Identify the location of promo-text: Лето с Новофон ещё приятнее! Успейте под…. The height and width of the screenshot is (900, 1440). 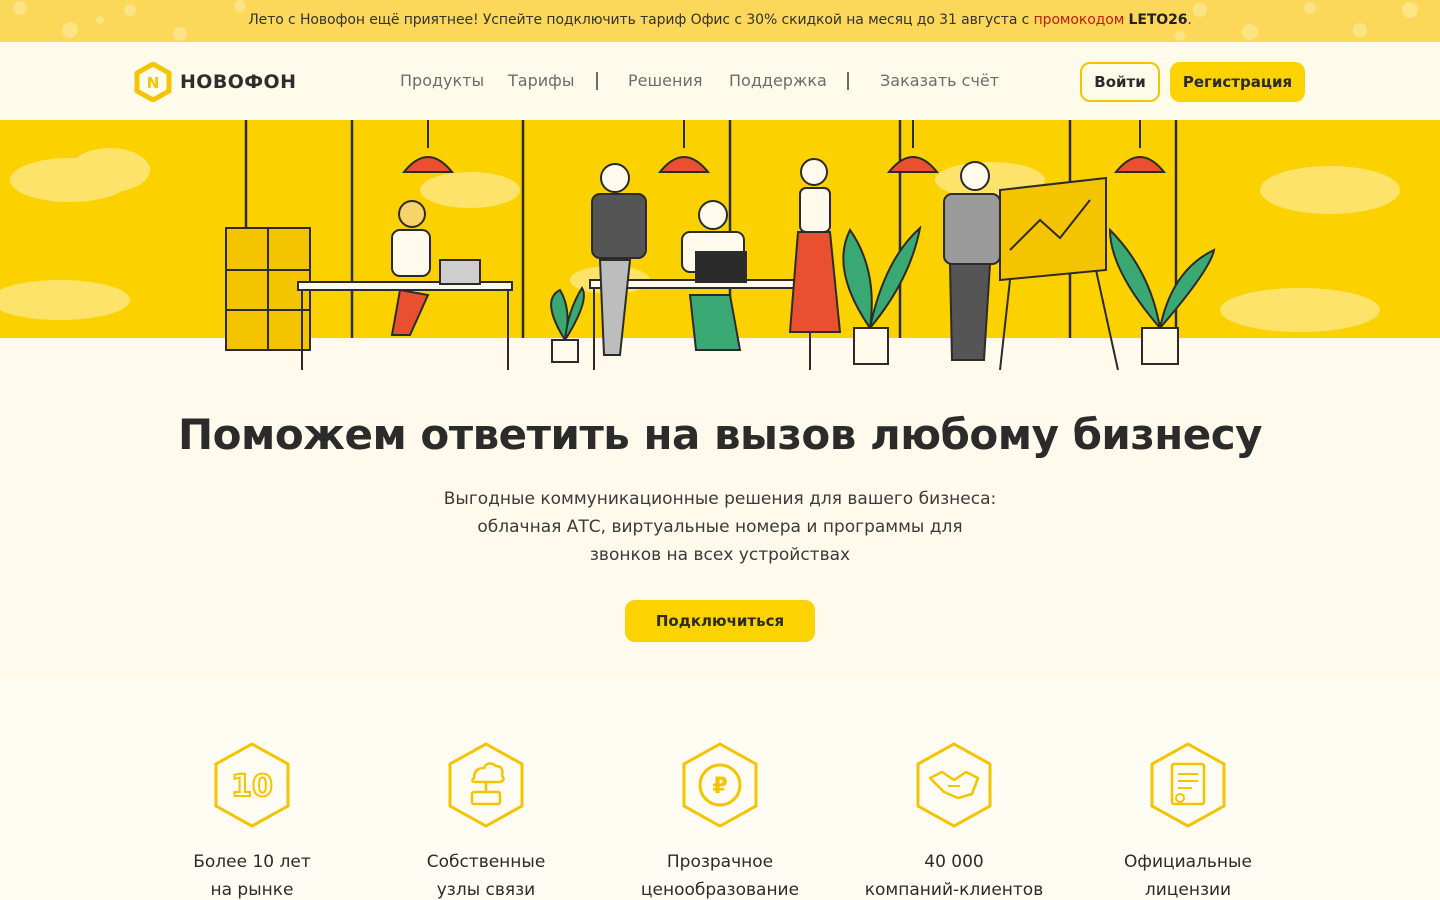
(720, 20).